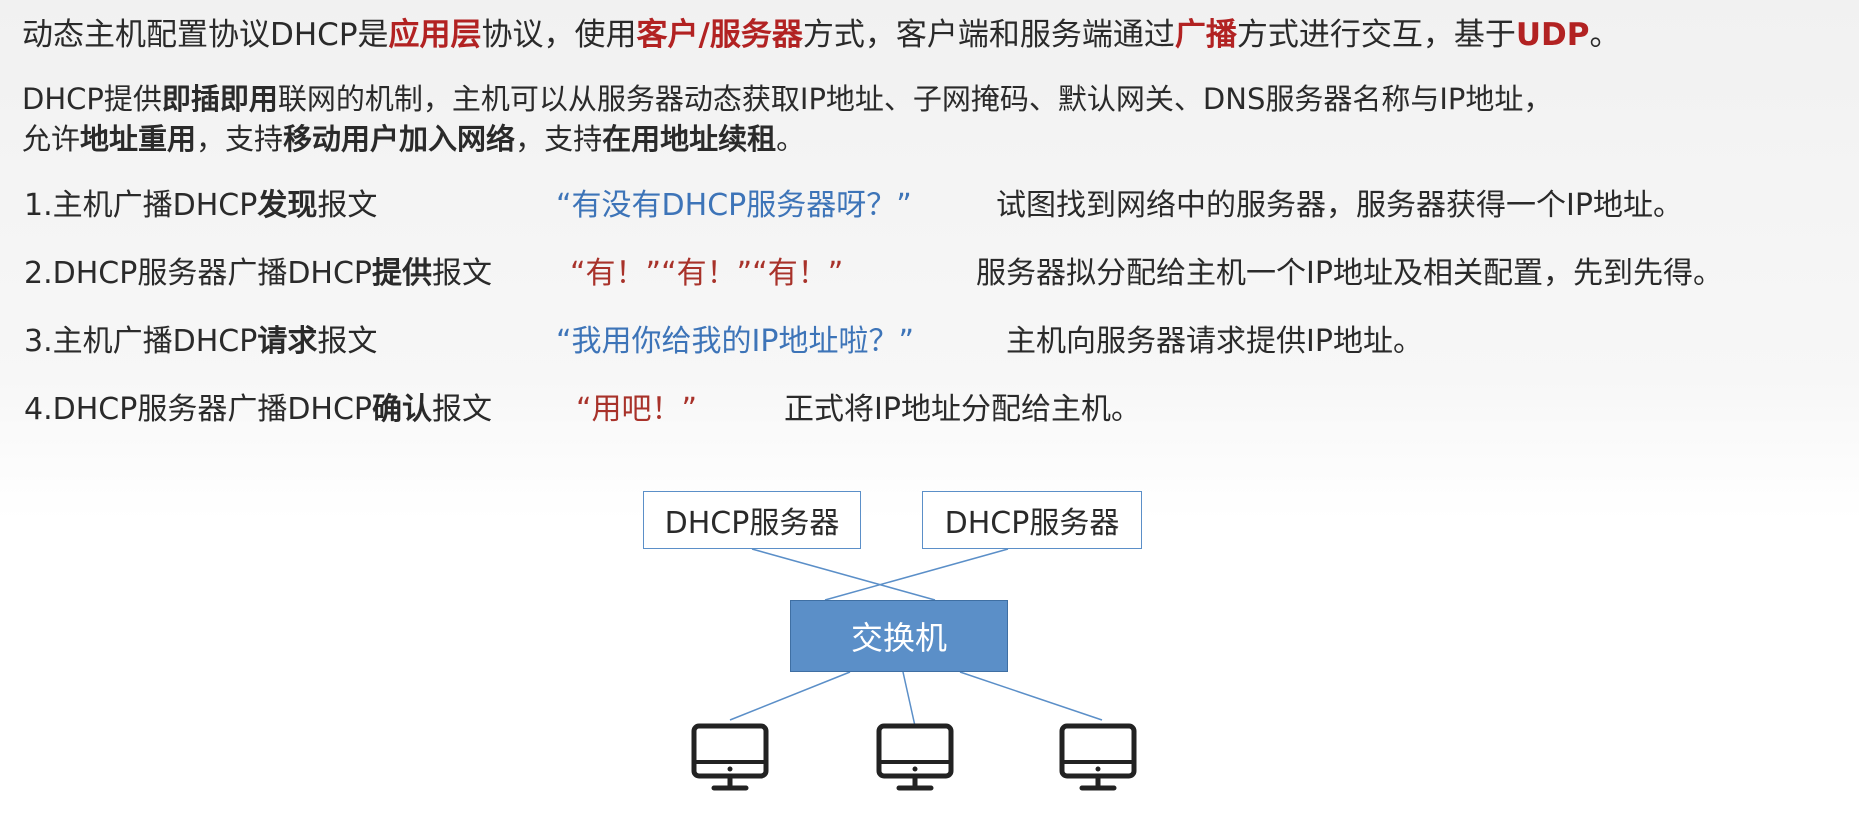 The image size is (1859, 823). I want to click on dhcp-server-box-1: DHCP服务器, so click(752, 520).